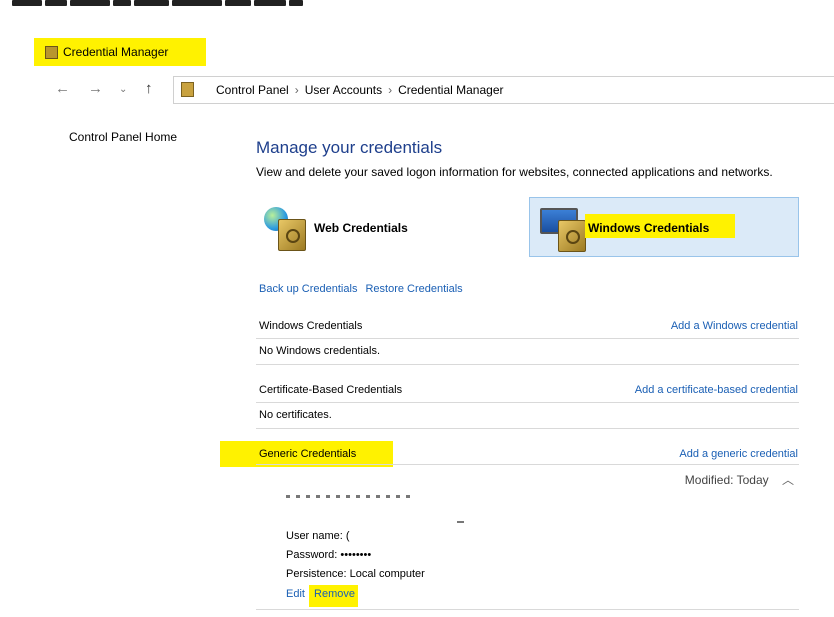 This screenshot has height=617, width=834. I want to click on arrow-right-icon: →, so click(95, 88).